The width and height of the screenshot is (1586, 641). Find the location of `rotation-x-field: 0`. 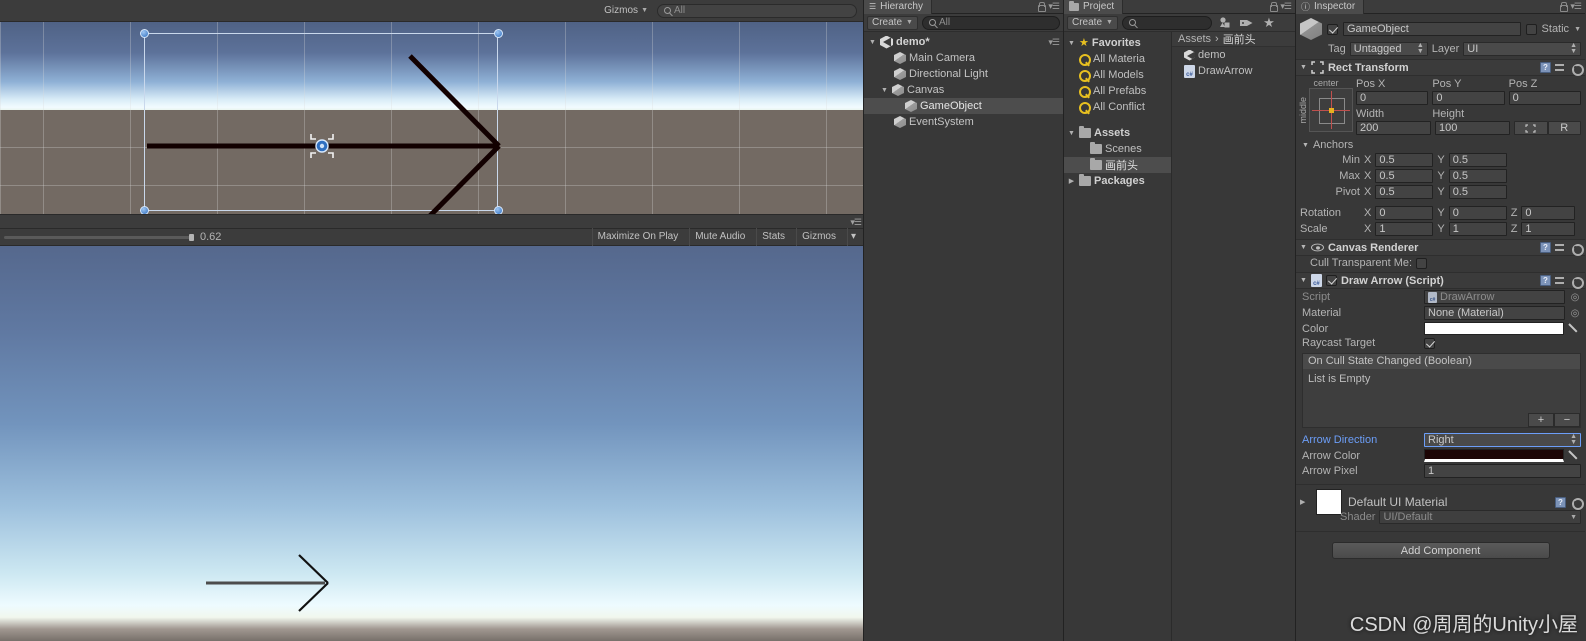

rotation-x-field: 0 is located at coordinates (1404, 213).